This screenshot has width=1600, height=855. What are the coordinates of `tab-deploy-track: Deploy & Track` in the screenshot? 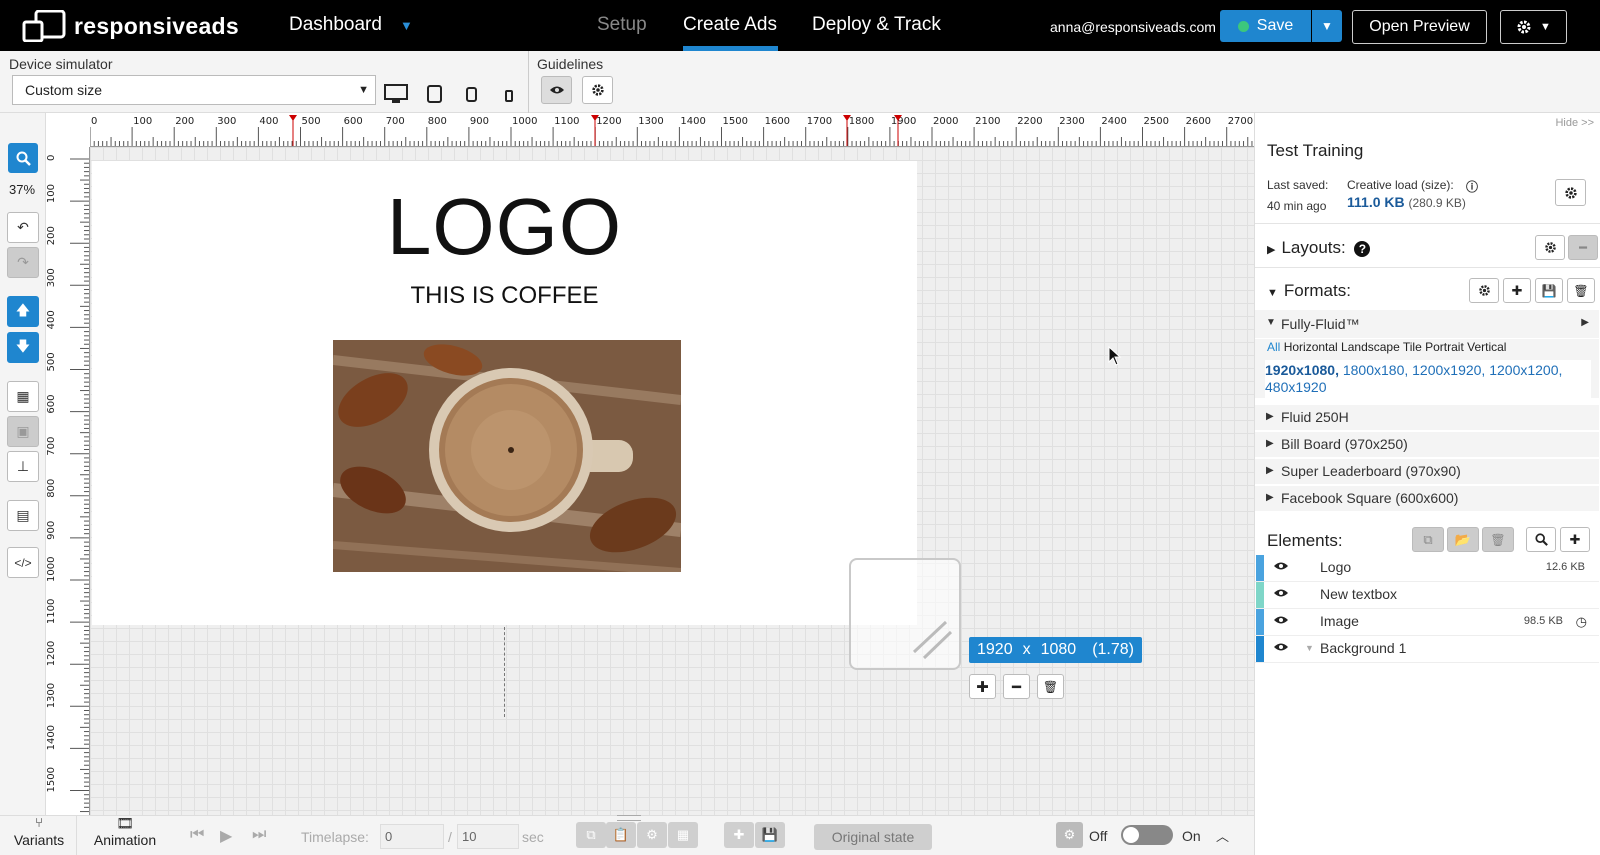 It's located at (876, 25).